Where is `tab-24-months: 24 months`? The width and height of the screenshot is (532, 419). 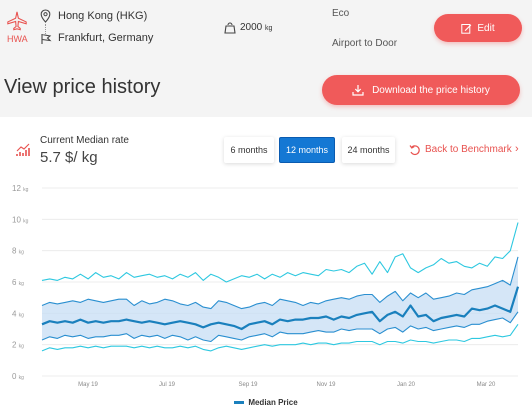 tab-24-months: 24 months is located at coordinates (368, 150).